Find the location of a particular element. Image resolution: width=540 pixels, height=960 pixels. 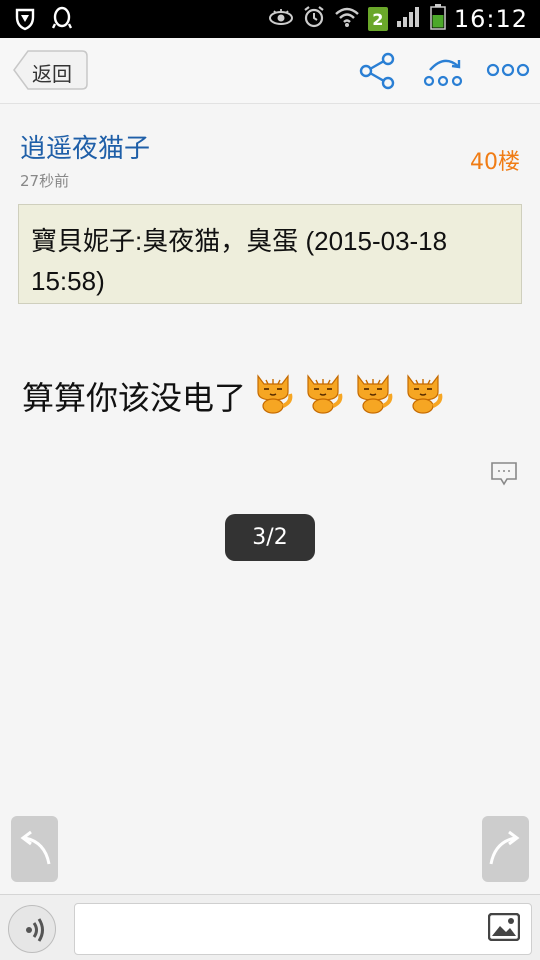

sim-badge: 2 is located at coordinates (377, 19).